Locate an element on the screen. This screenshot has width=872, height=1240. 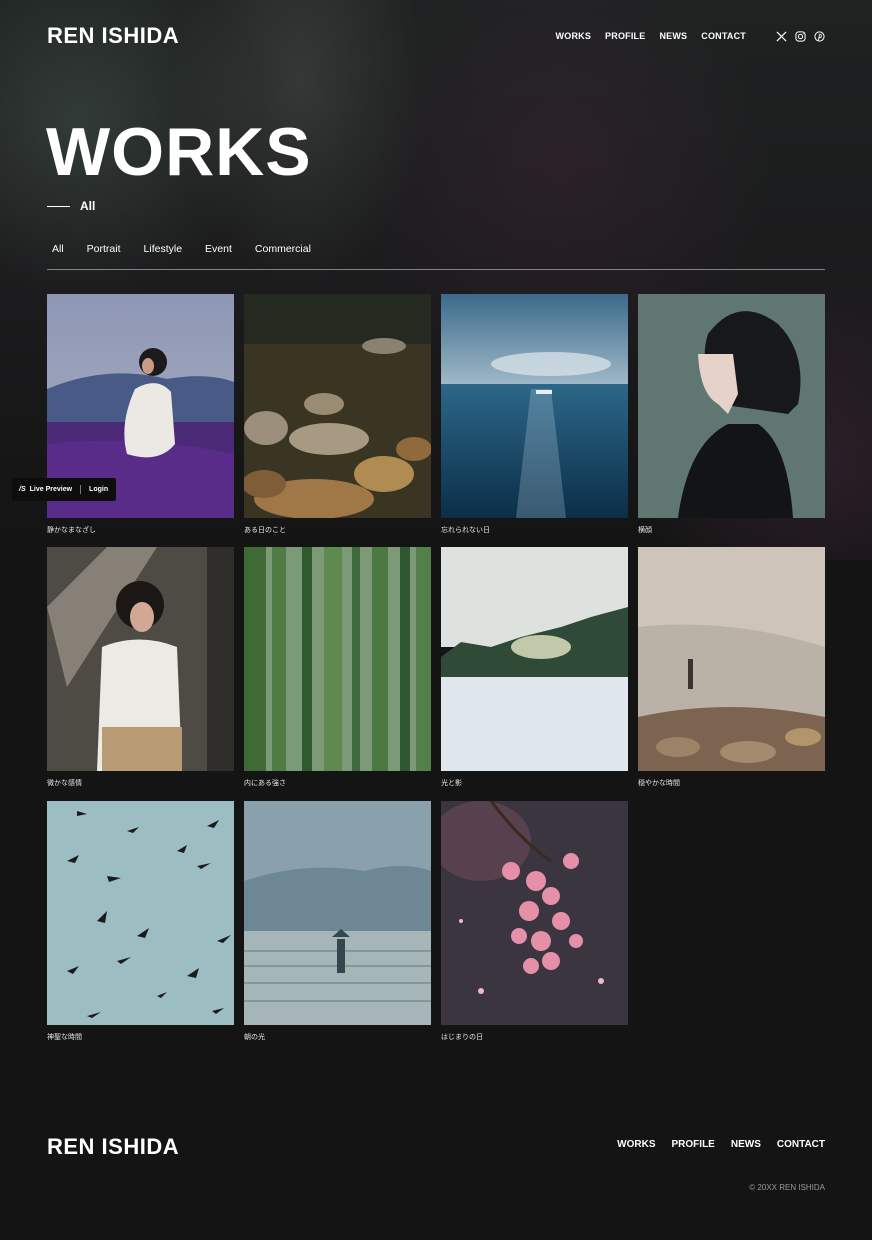
category-indicator: All is located at coordinates (71, 206).